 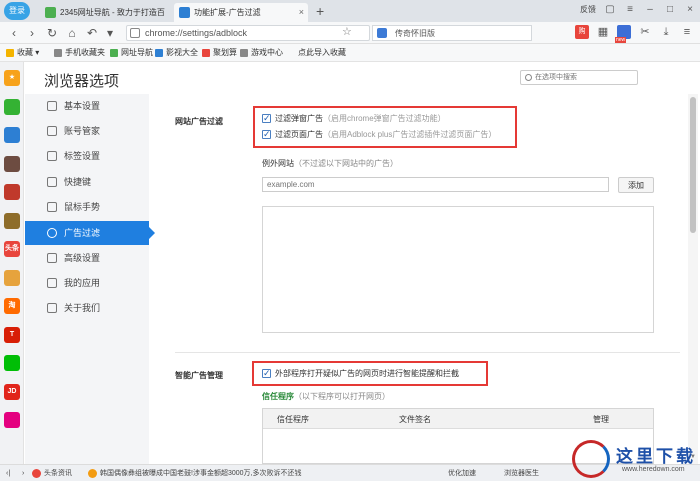 What do you see at coordinates (623, 34) in the screenshot?
I see `new-feature-icon: new` at bounding box center [623, 34].